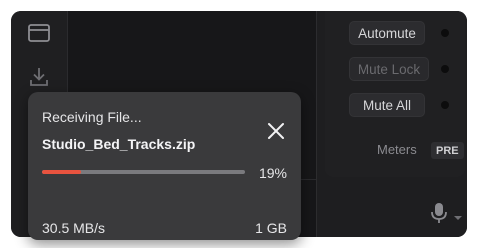  Describe the element at coordinates (397, 149) in the screenshot. I see `meters-label: Meters` at that location.